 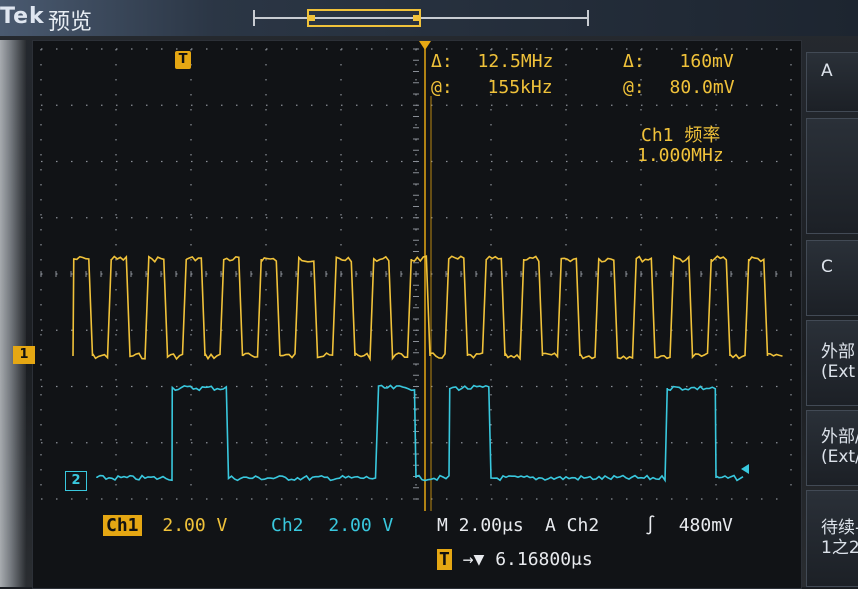 I want to click on side-menu-button-4-line1: 外部, so click(x=838, y=352).